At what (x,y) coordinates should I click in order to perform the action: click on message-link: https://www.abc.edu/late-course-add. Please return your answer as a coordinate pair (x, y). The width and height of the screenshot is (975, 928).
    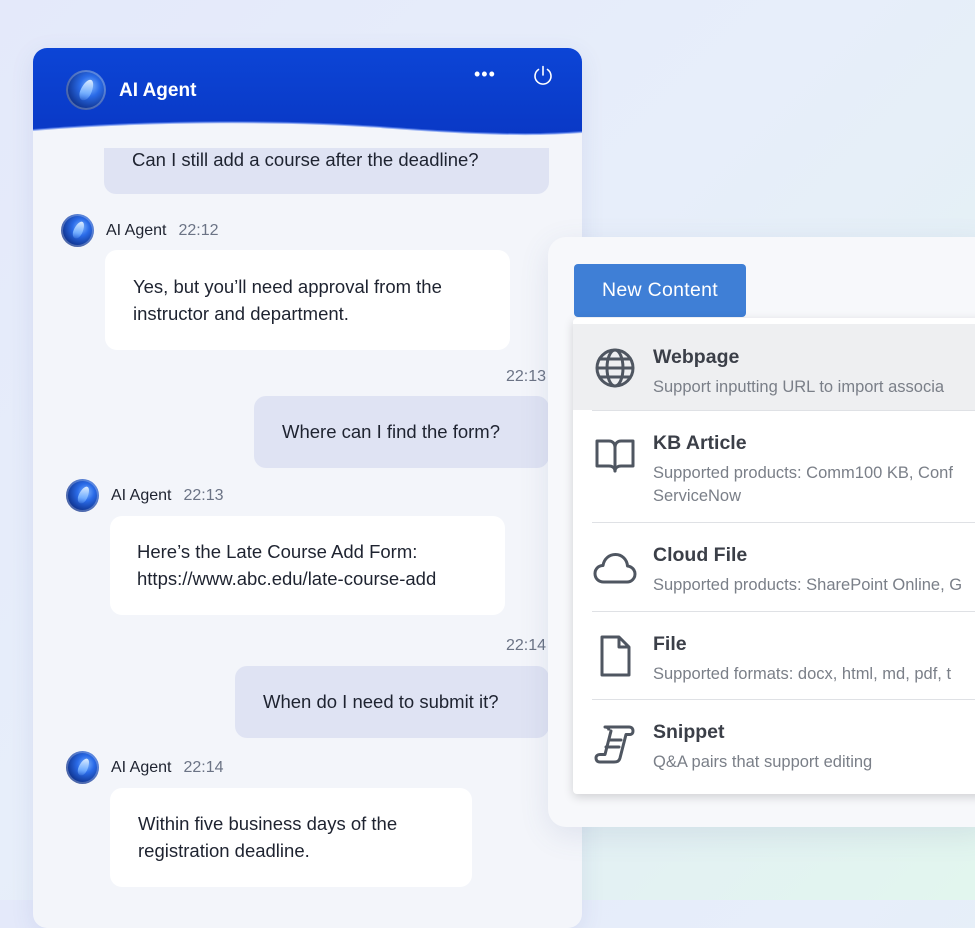
    Looking at the image, I should click on (321, 578).